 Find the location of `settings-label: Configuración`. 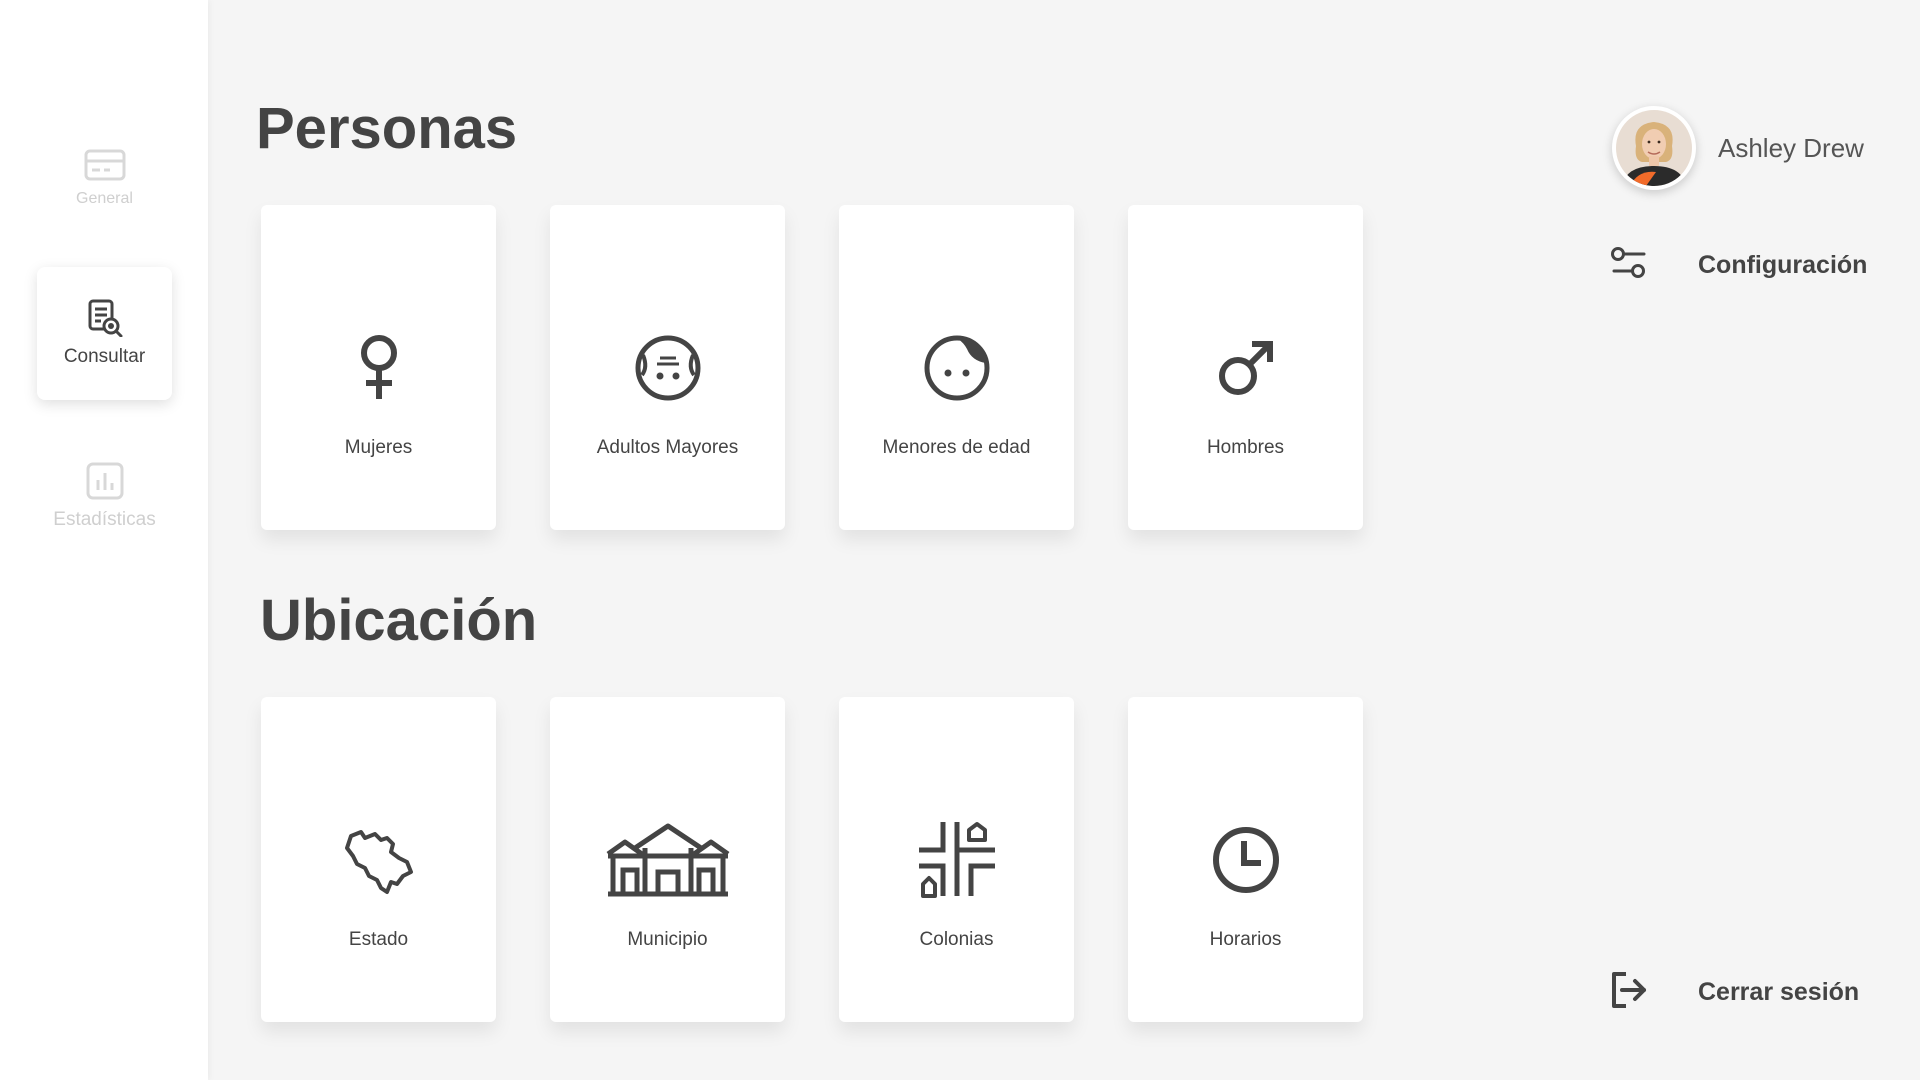

settings-label: Configuración is located at coordinates (1783, 265).